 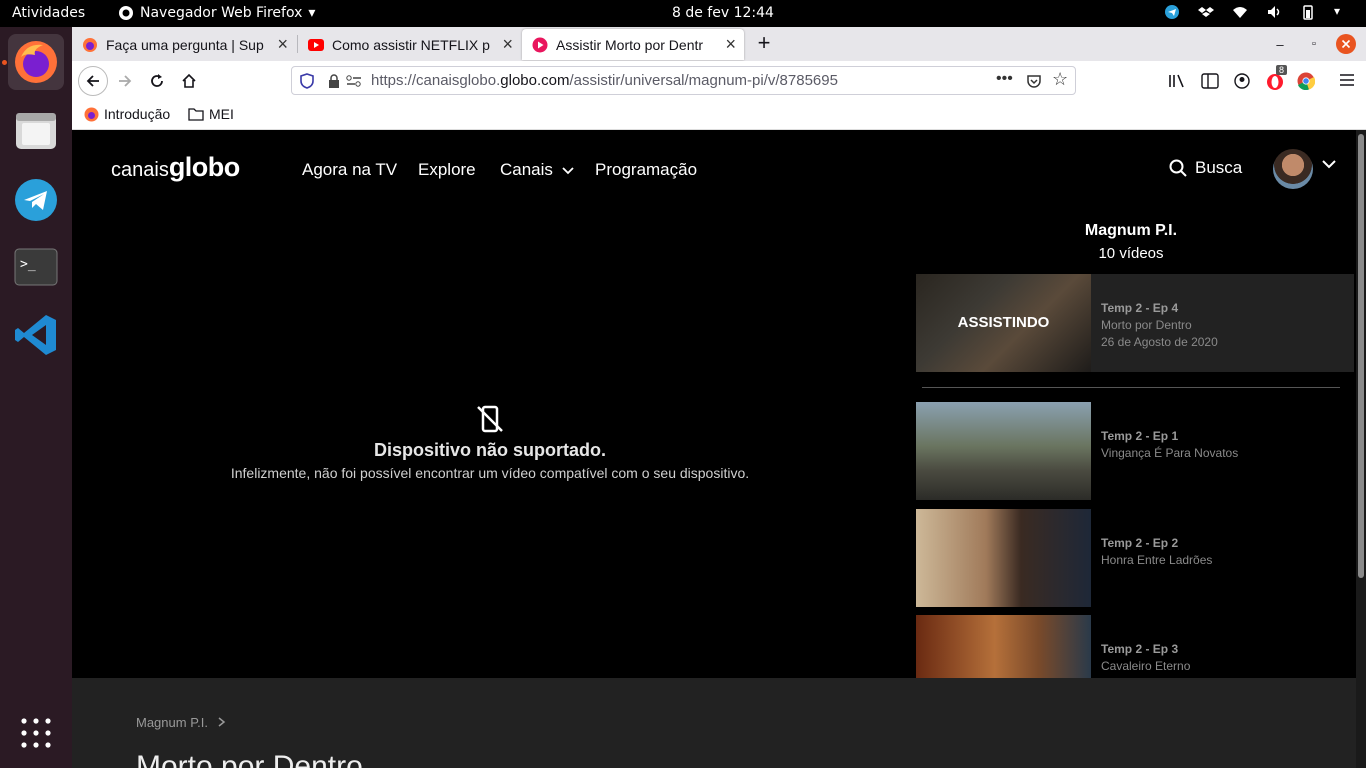 I want to click on back-button, so click(x=93, y=81).